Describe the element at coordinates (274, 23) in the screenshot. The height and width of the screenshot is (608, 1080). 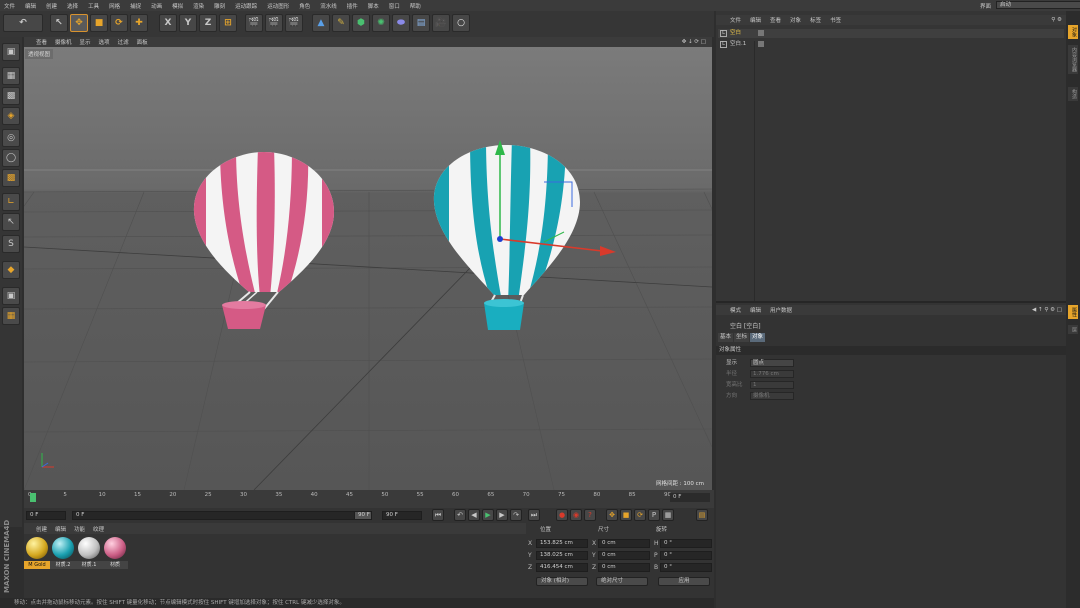
I see `render-picture-viewer-icon: 🎬` at that location.